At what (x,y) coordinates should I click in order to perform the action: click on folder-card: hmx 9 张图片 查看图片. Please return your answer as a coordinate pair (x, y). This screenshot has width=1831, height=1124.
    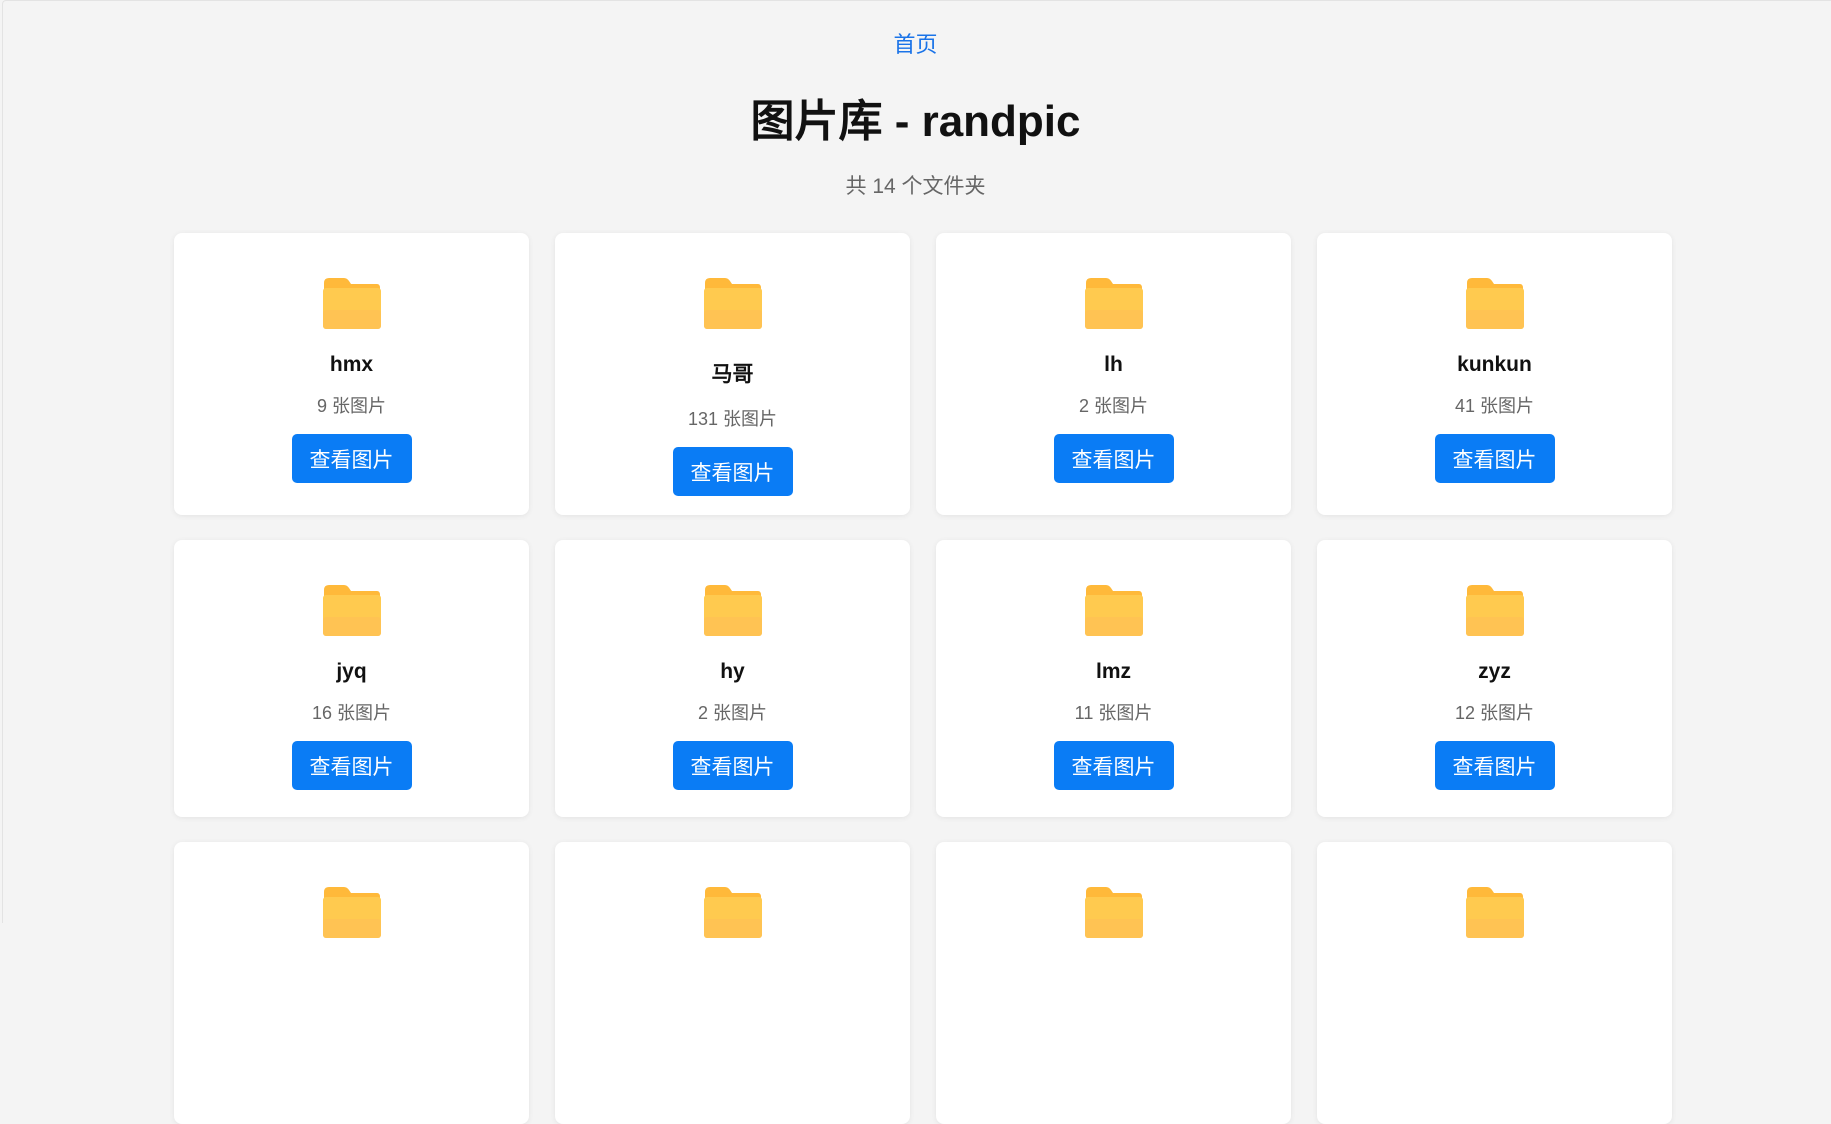
    Looking at the image, I should click on (351, 374).